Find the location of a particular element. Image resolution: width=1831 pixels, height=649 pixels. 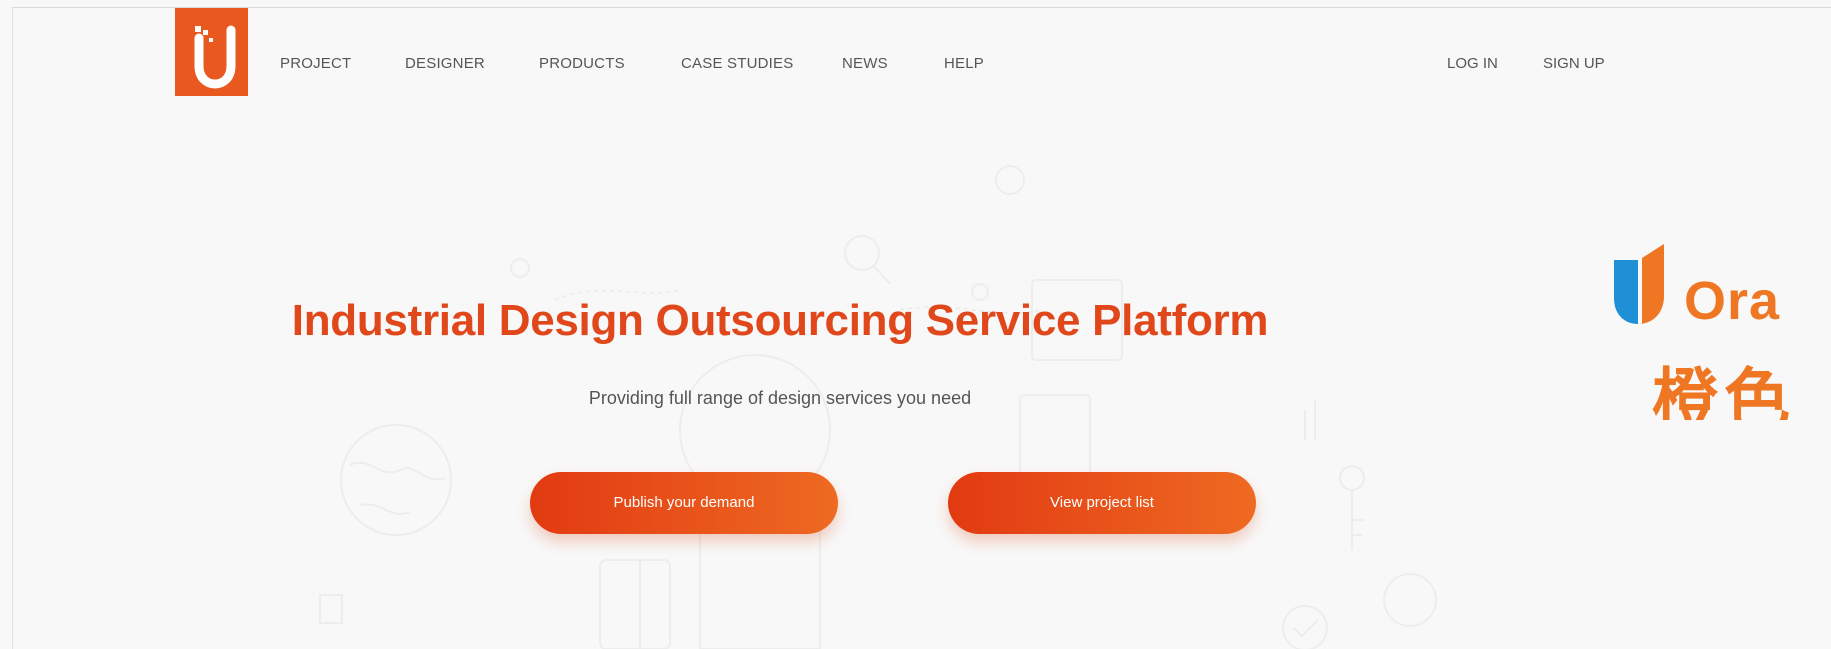

nav-item-news: NEWS is located at coordinates (865, 63).